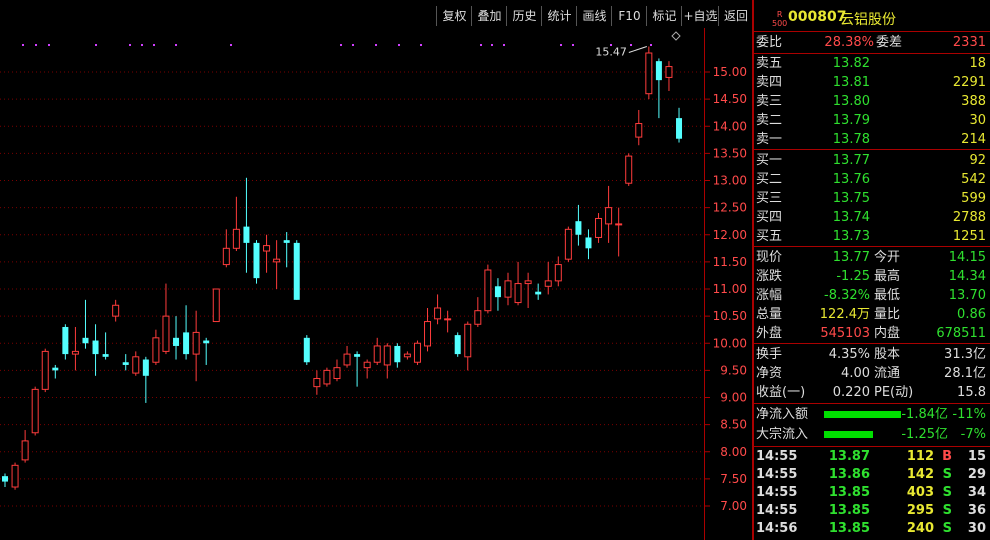 This screenshot has width=990, height=540. What do you see at coordinates (700, 16) in the screenshot?
I see `toolbar-button: +自选` at bounding box center [700, 16].